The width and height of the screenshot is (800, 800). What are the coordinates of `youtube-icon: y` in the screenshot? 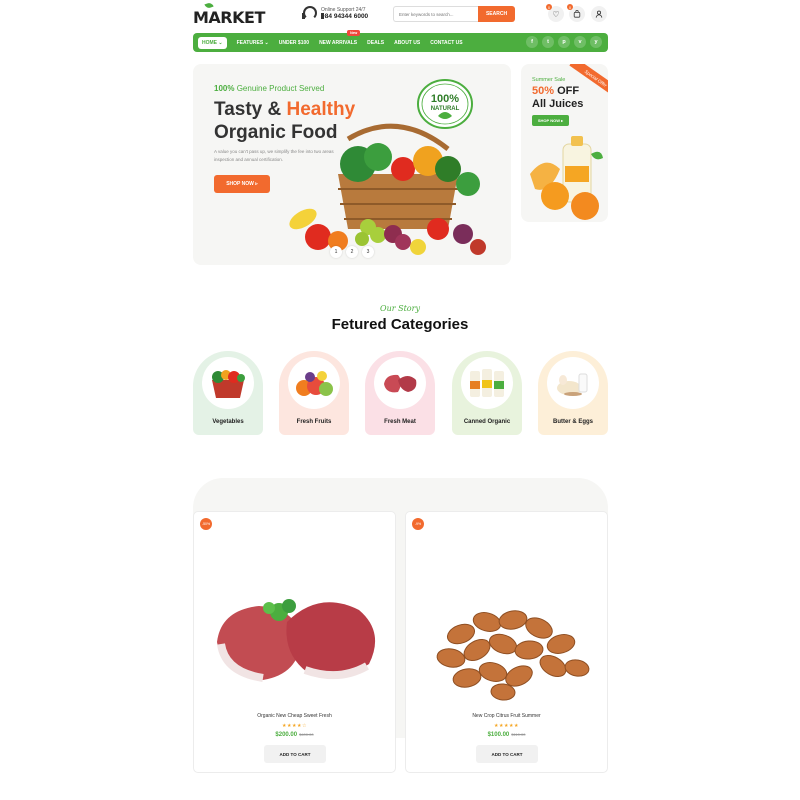 It's located at (596, 42).